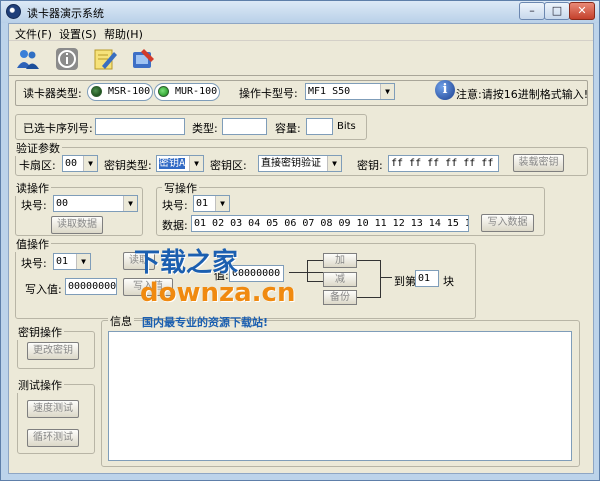 The width and height of the screenshot is (600, 481). I want to click on auth-title: 验证参数, so click(38, 148).